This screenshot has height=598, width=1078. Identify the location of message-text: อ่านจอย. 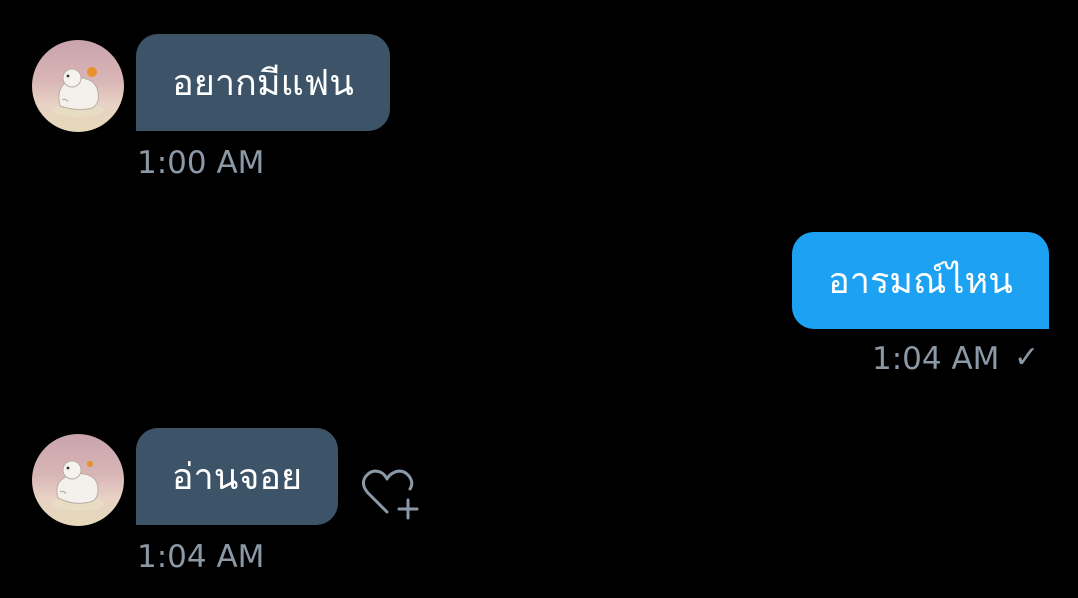
(237, 477).